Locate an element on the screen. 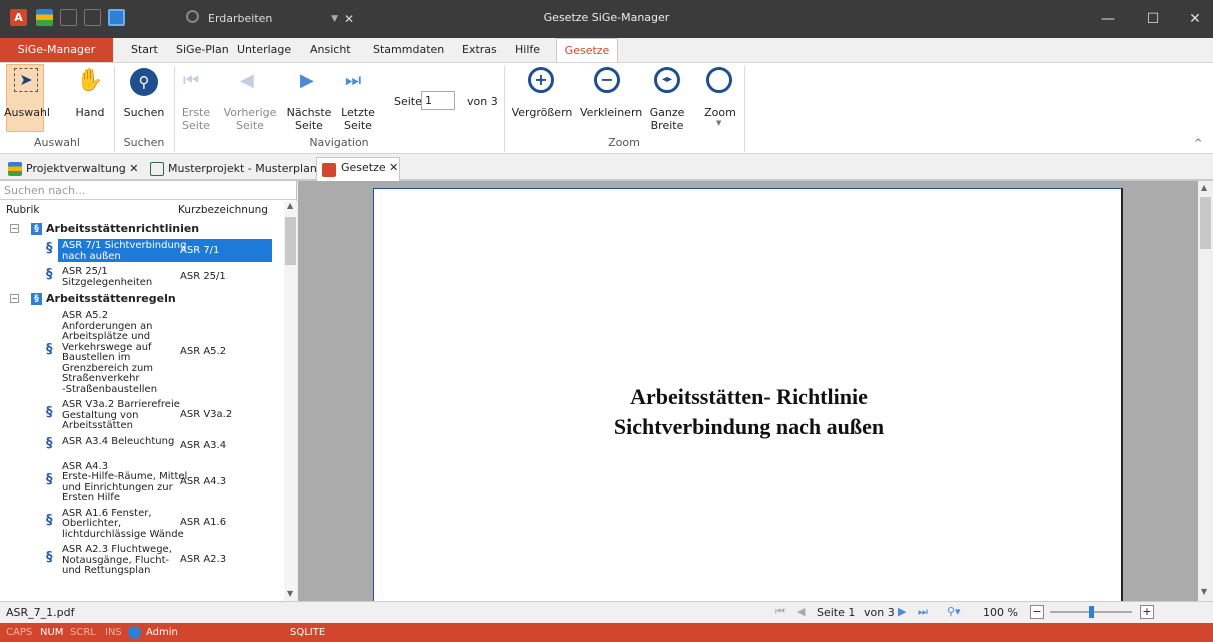  zoom-in-icon: + is located at coordinates (541, 80).